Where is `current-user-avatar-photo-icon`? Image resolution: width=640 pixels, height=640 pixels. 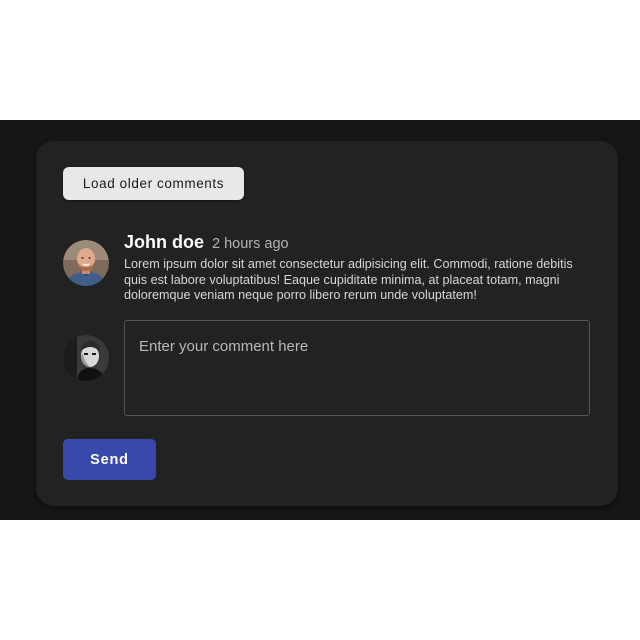
current-user-avatar-photo-icon is located at coordinates (86, 358).